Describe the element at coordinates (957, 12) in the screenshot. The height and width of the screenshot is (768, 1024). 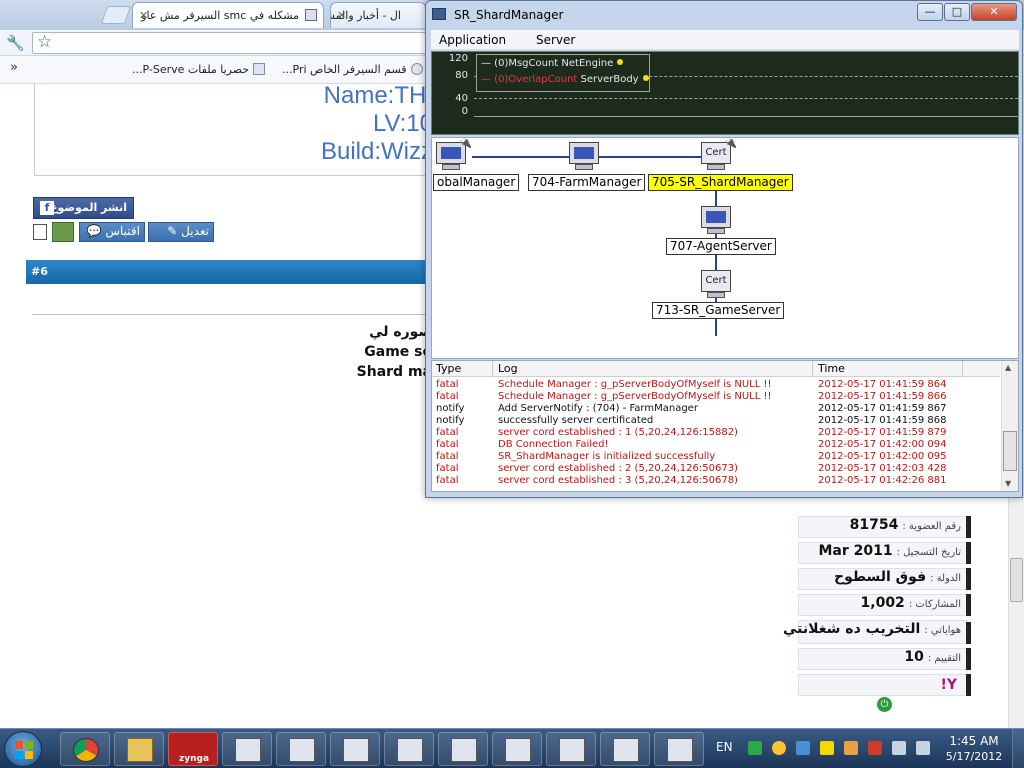
I see `maximize-button: □` at that location.